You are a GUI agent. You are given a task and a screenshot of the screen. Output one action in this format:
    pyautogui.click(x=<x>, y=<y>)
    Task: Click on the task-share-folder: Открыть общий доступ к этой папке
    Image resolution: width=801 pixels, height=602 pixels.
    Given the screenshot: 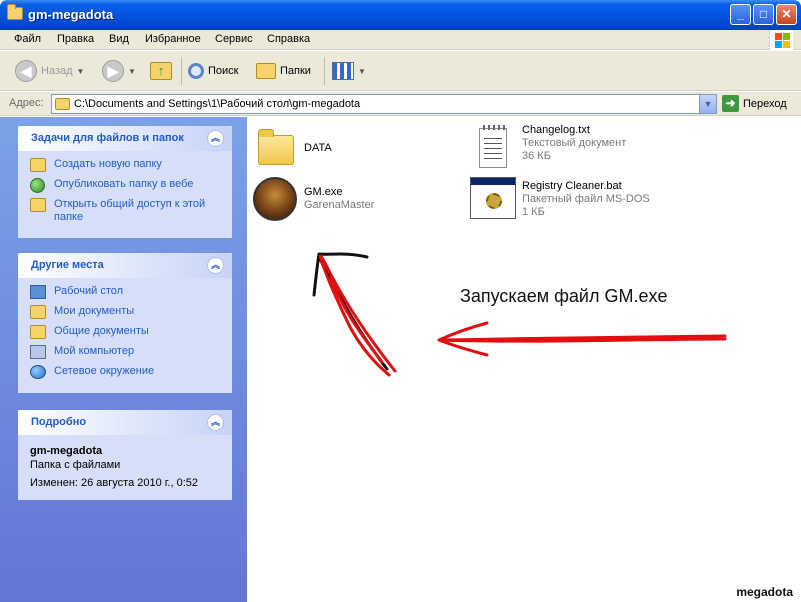 What is the action you would take?
    pyautogui.click(x=131, y=211)
    